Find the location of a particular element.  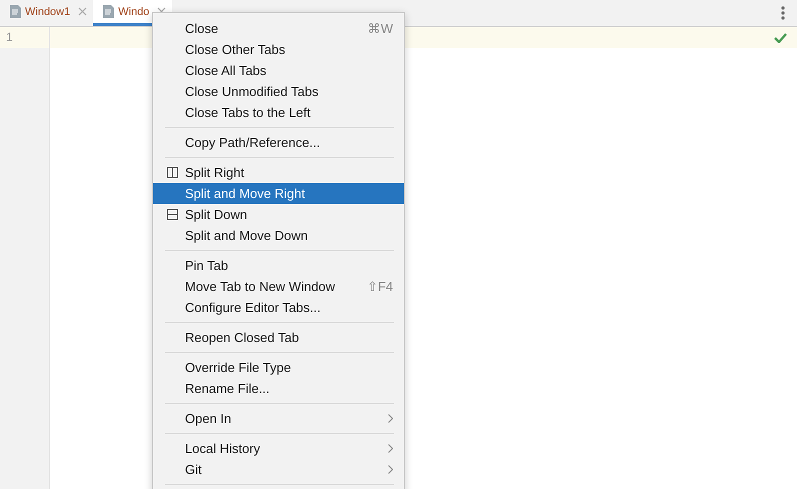

menu-item: Close Tabs to the Left is located at coordinates (278, 112).